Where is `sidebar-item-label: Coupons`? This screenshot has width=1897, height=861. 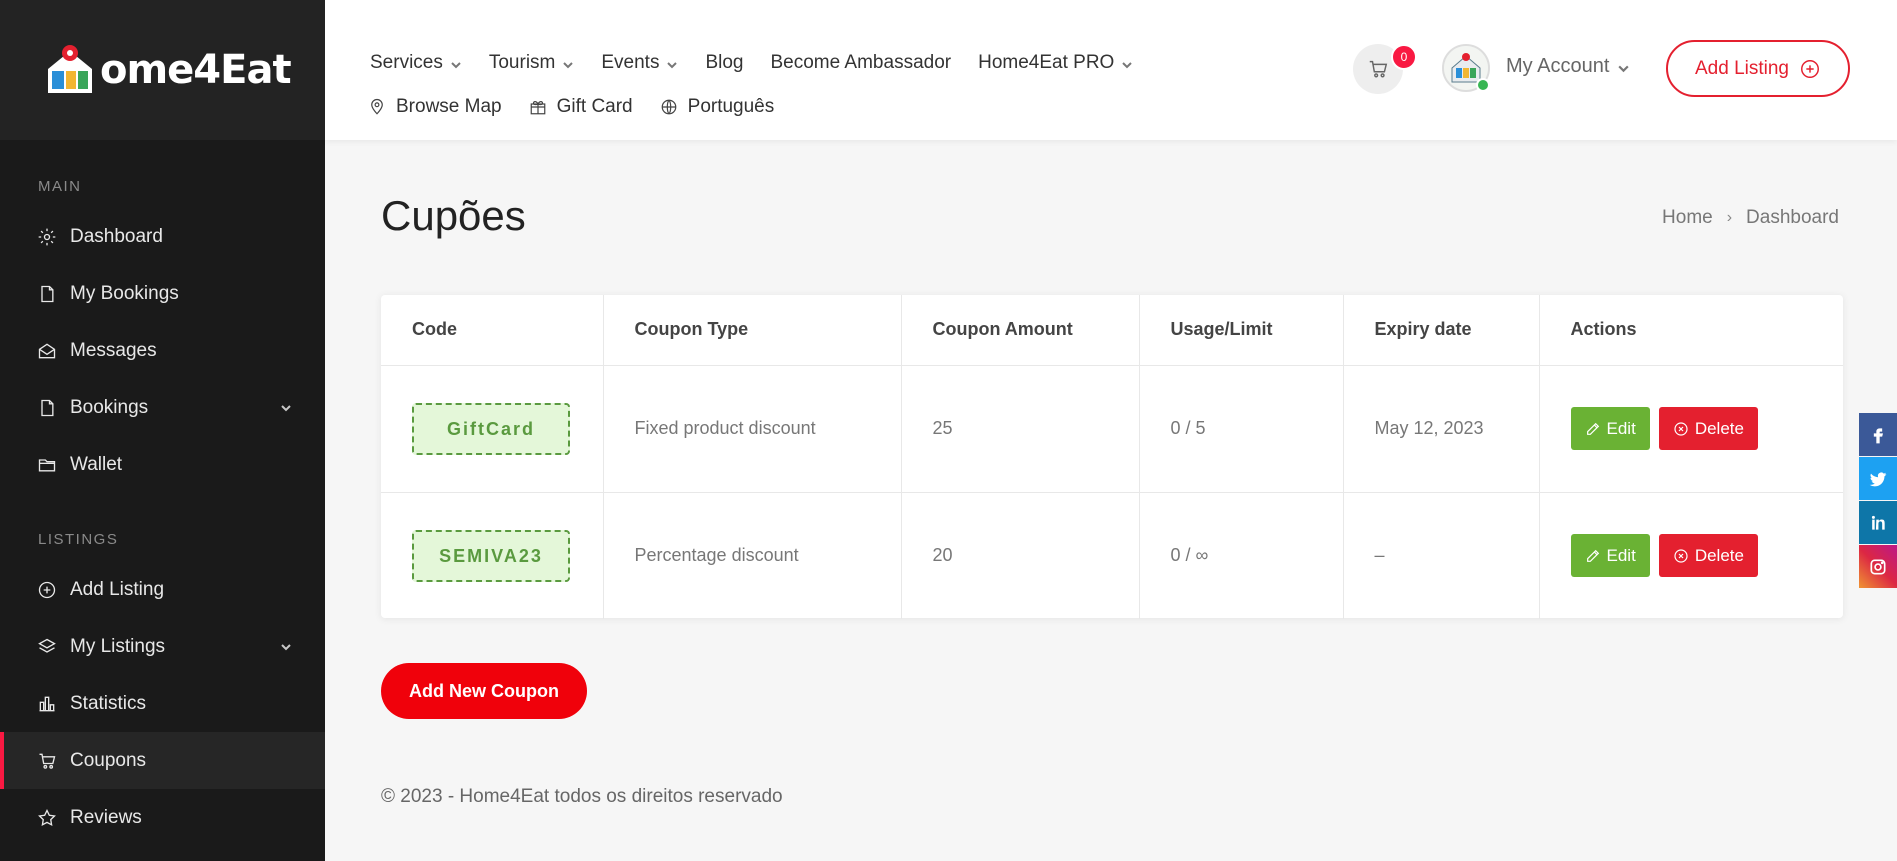 sidebar-item-label: Coupons is located at coordinates (108, 760).